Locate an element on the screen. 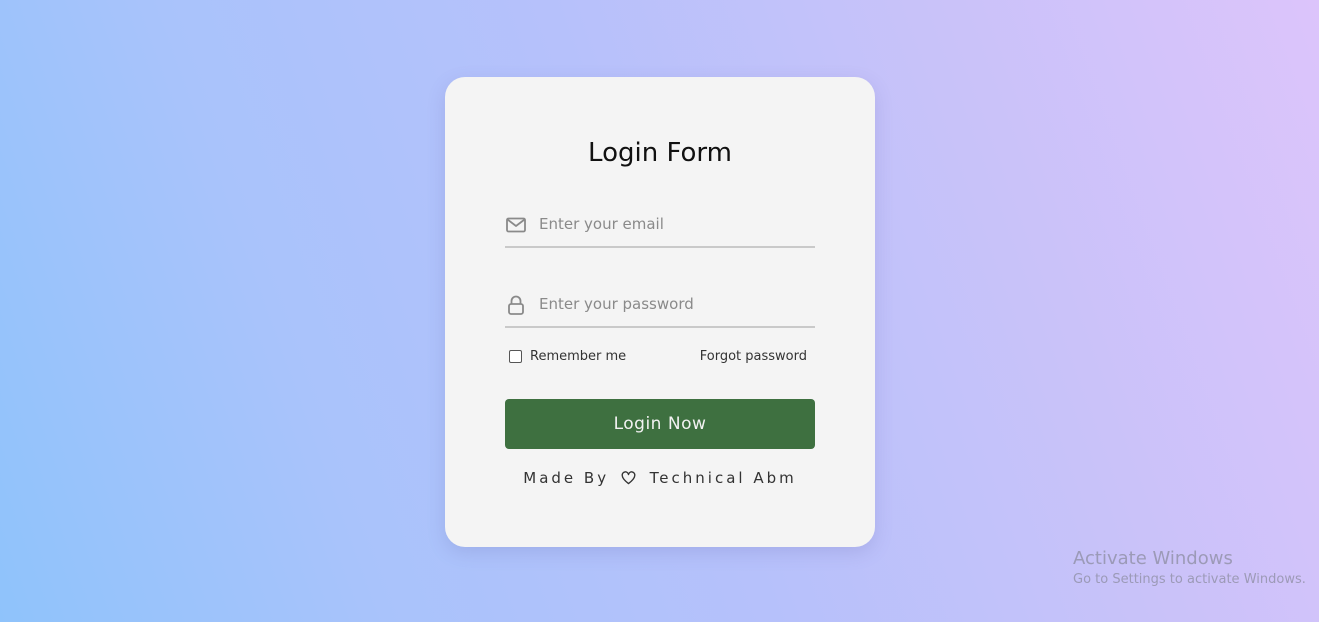 The height and width of the screenshot is (622, 1319). heart-icon is located at coordinates (628, 478).